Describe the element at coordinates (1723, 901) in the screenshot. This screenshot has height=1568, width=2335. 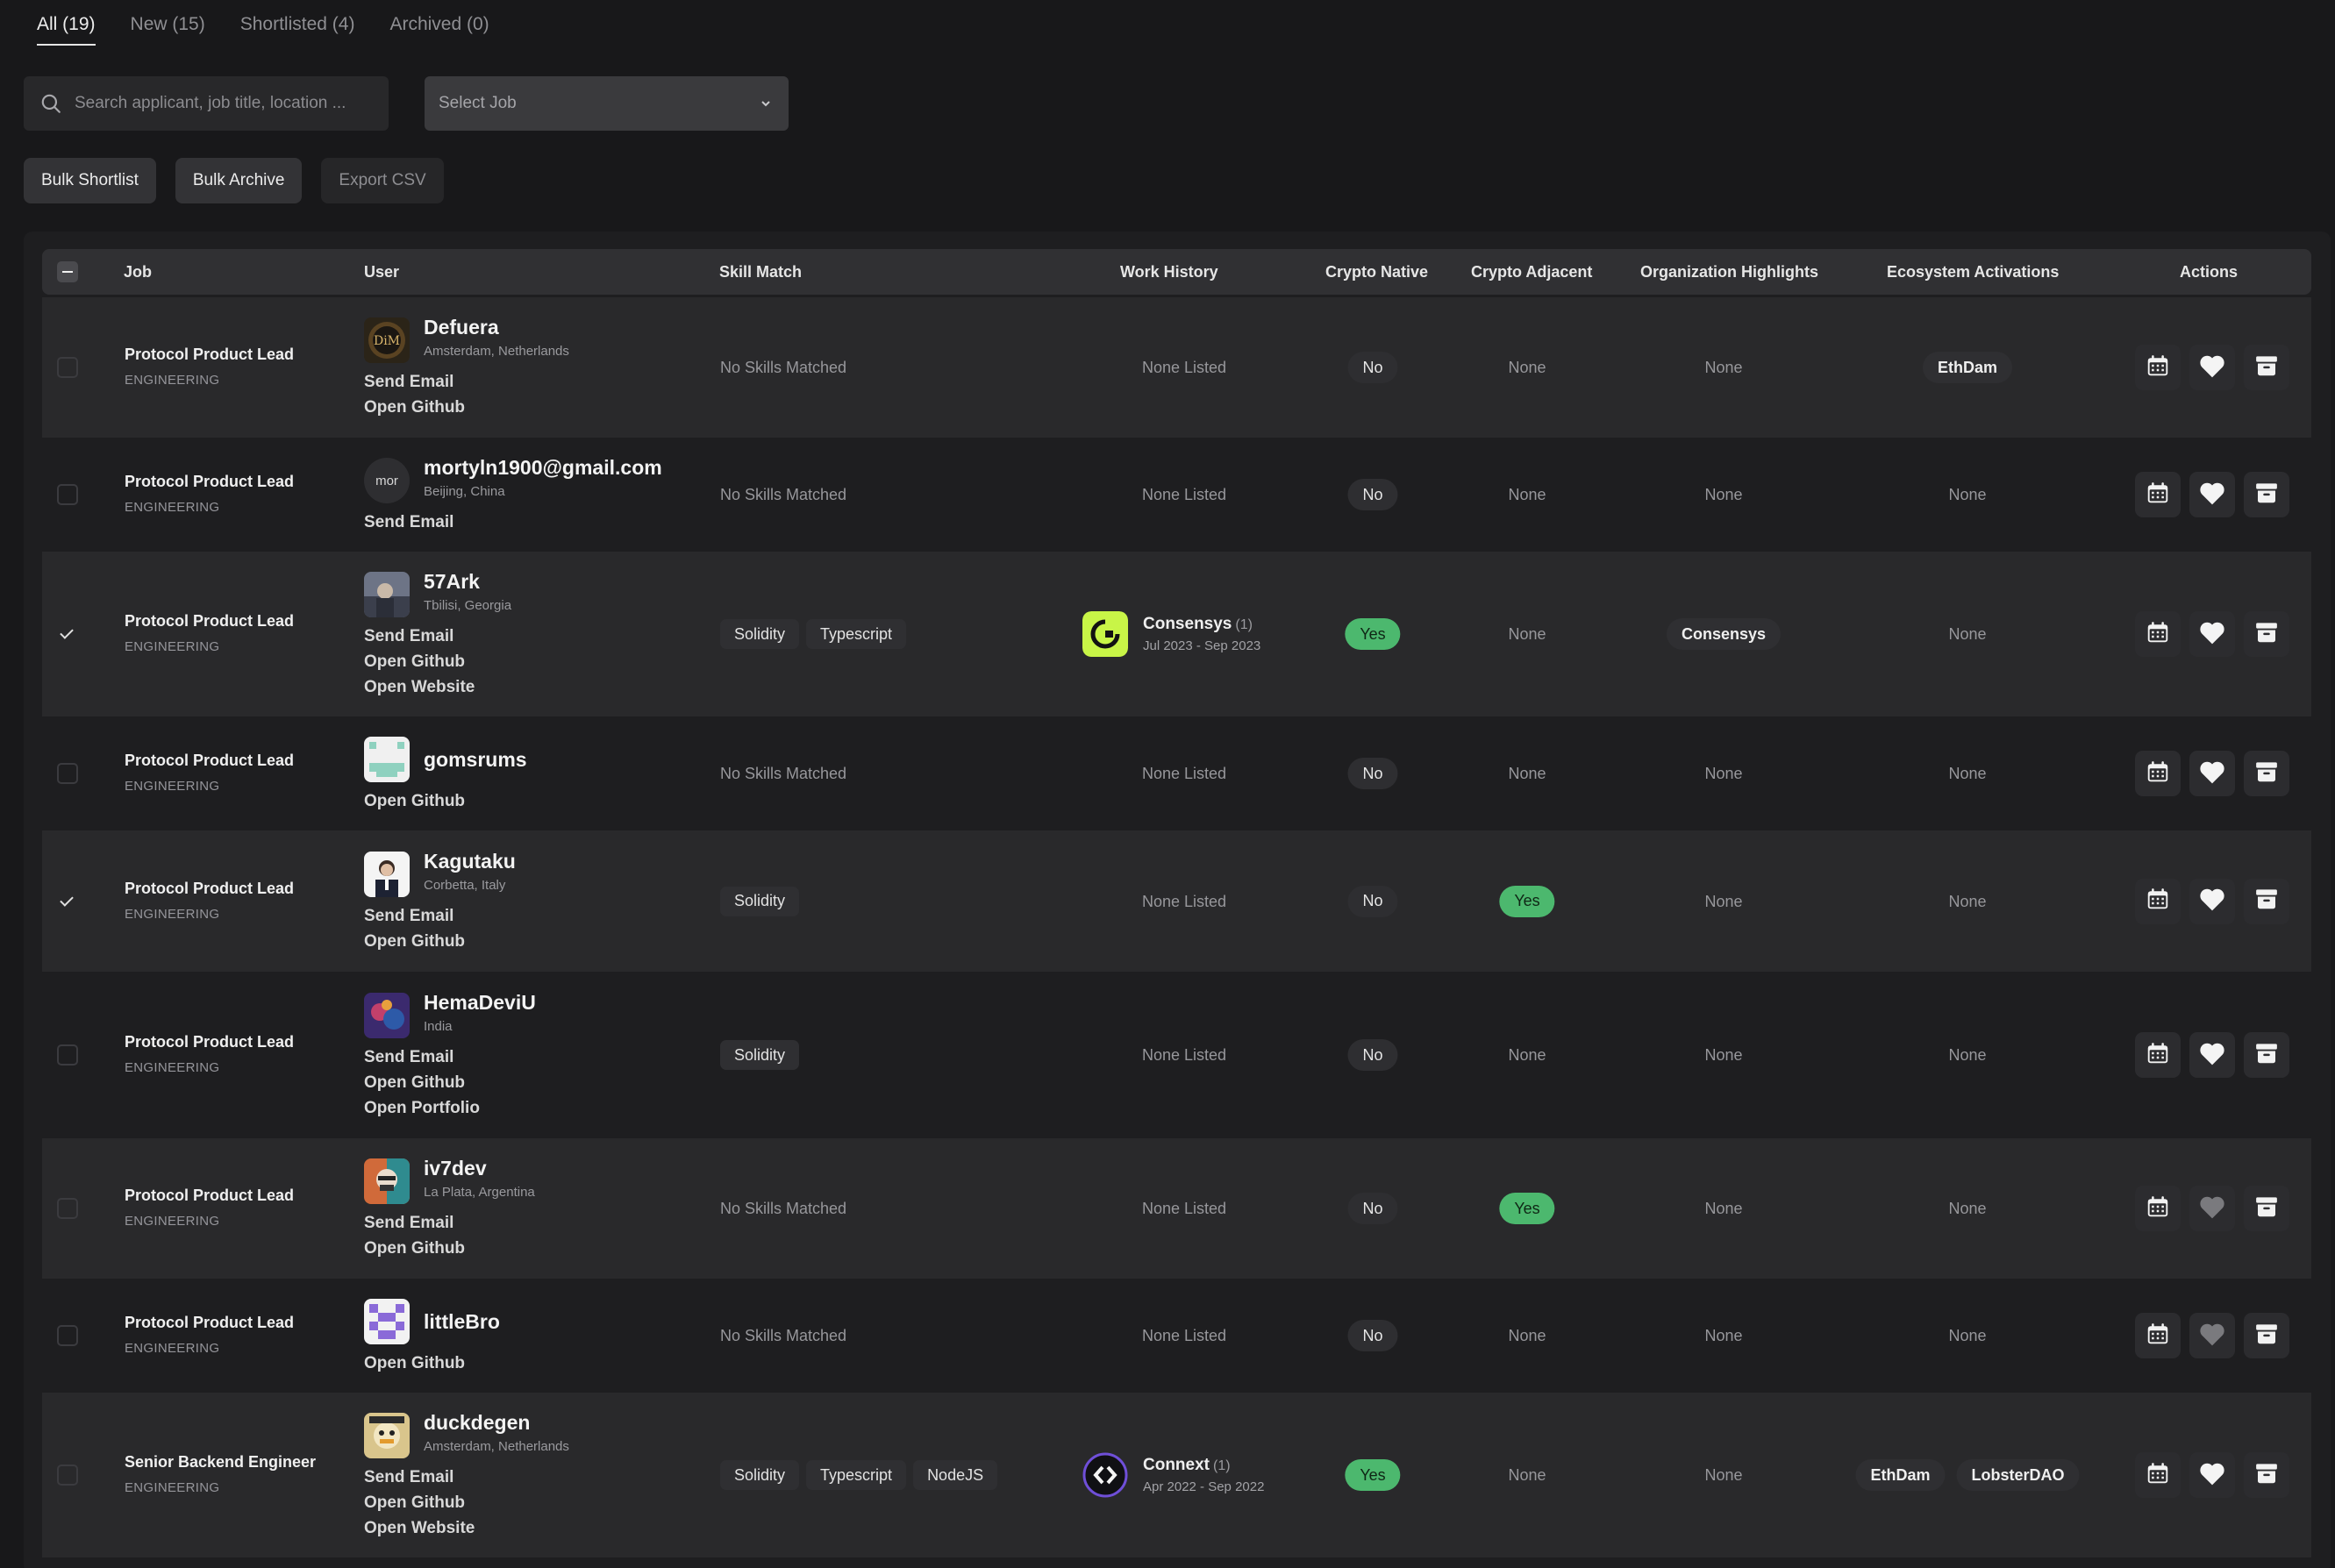
I see `org-highlights-text: None` at that location.